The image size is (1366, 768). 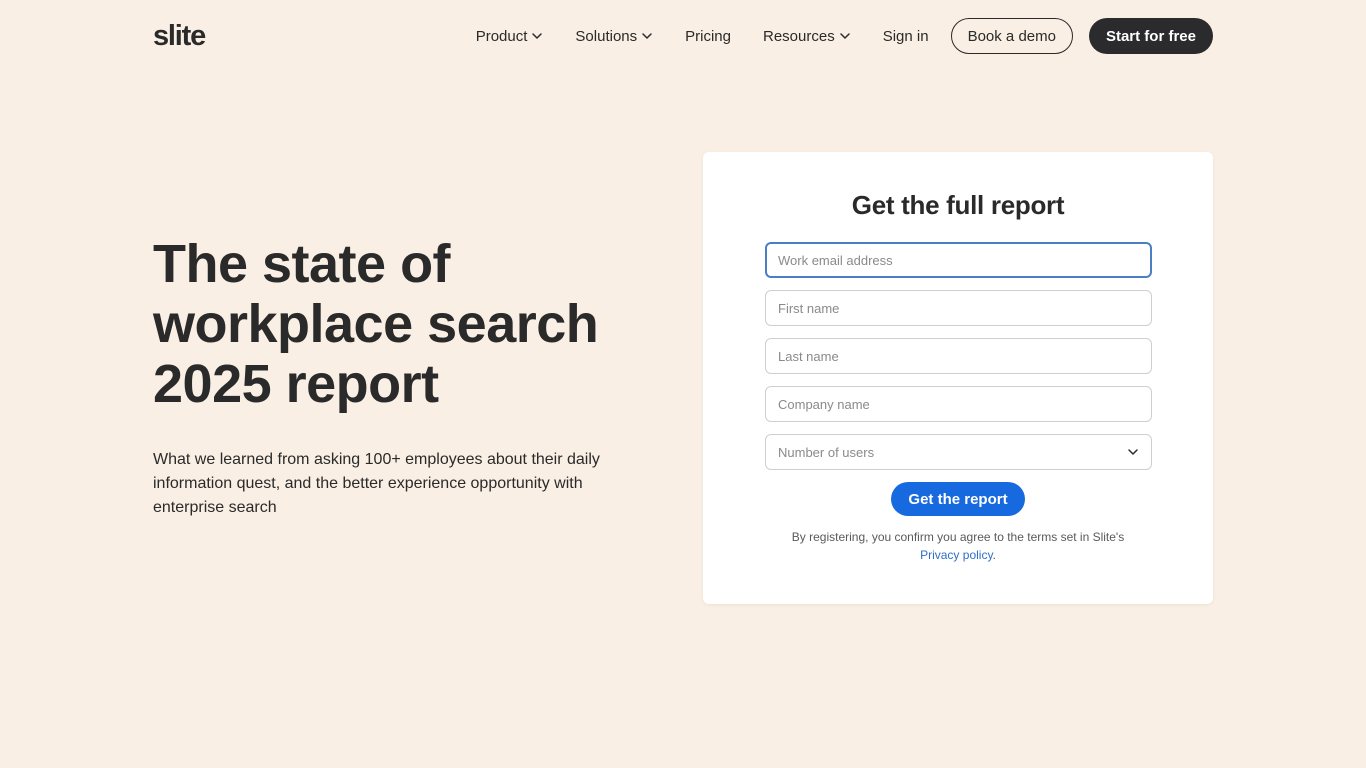 I want to click on nav-product: Product, so click(x=510, y=36).